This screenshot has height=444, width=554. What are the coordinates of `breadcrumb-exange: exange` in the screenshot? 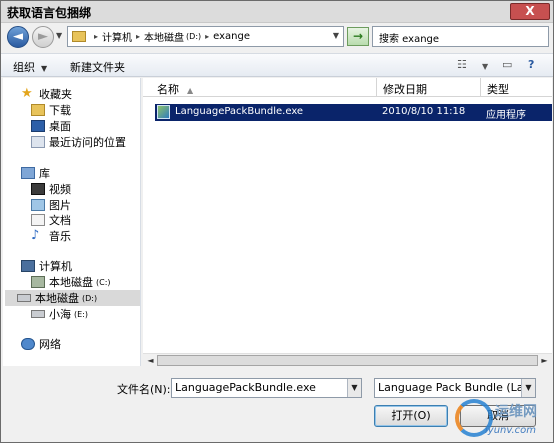 It's located at (231, 36).